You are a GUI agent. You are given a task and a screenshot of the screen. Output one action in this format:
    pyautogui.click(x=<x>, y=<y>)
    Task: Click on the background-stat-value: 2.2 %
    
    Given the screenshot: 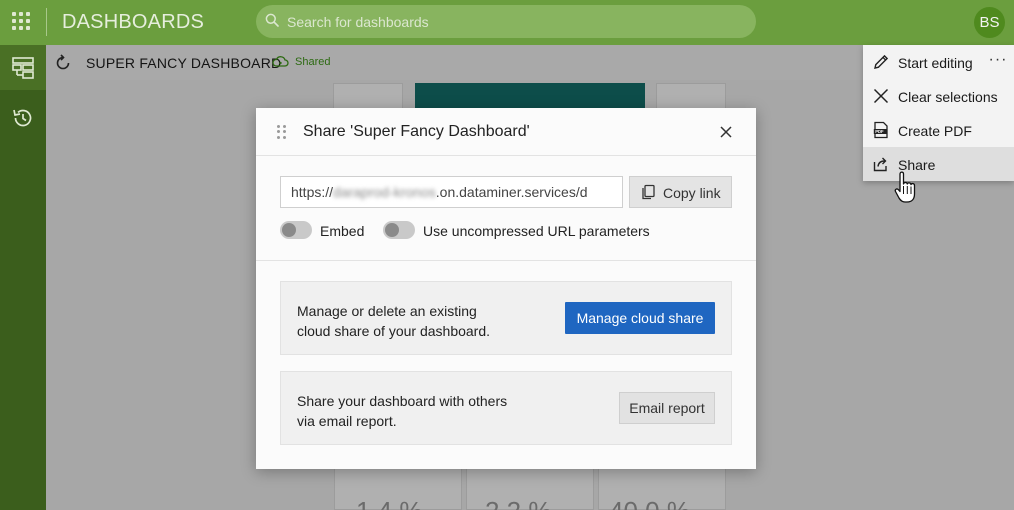 What is the action you would take?
    pyautogui.click(x=518, y=503)
    